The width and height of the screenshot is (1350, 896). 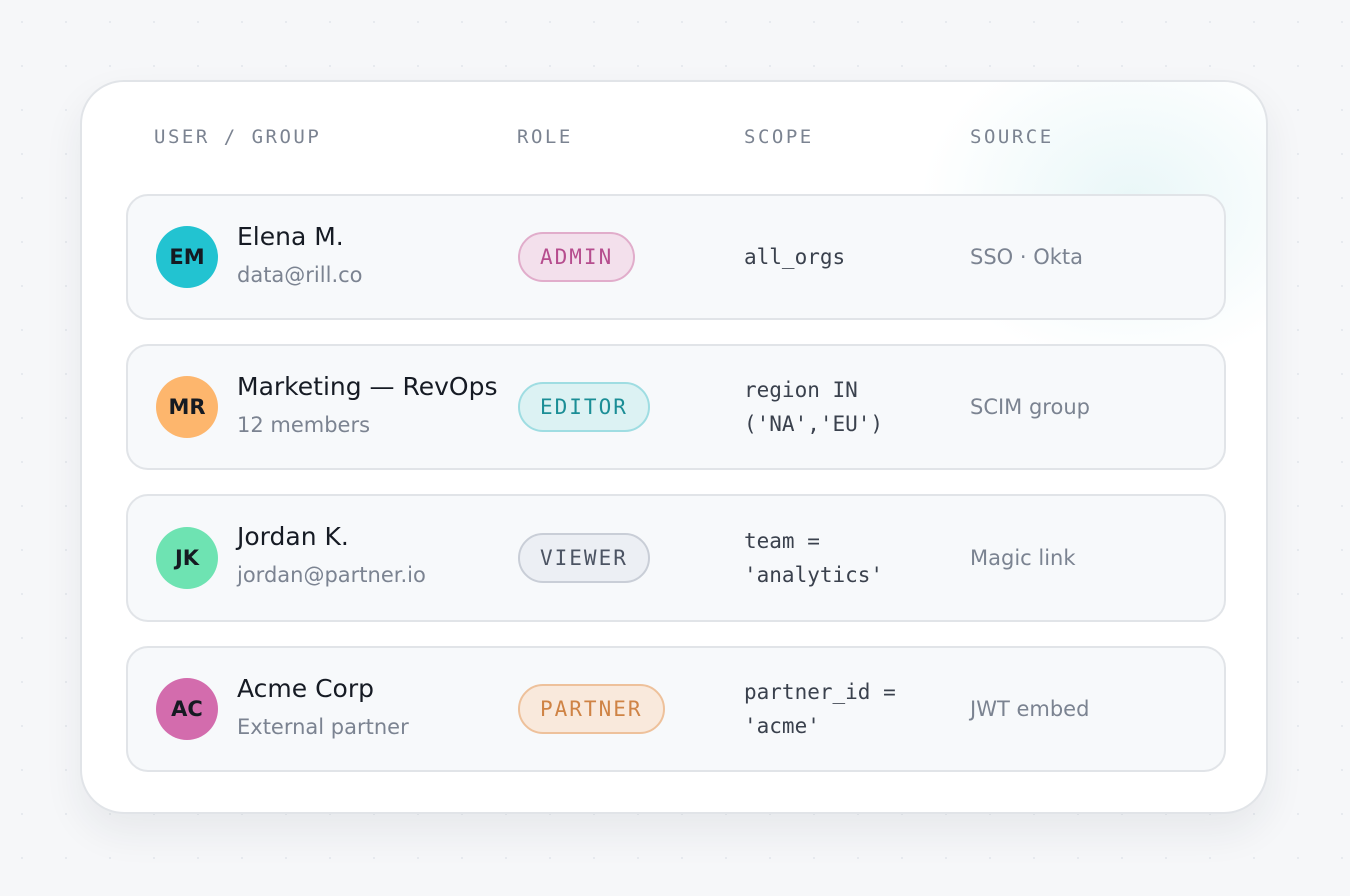 What do you see at coordinates (584, 407) in the screenshot?
I see `role-badge: EDITOR` at bounding box center [584, 407].